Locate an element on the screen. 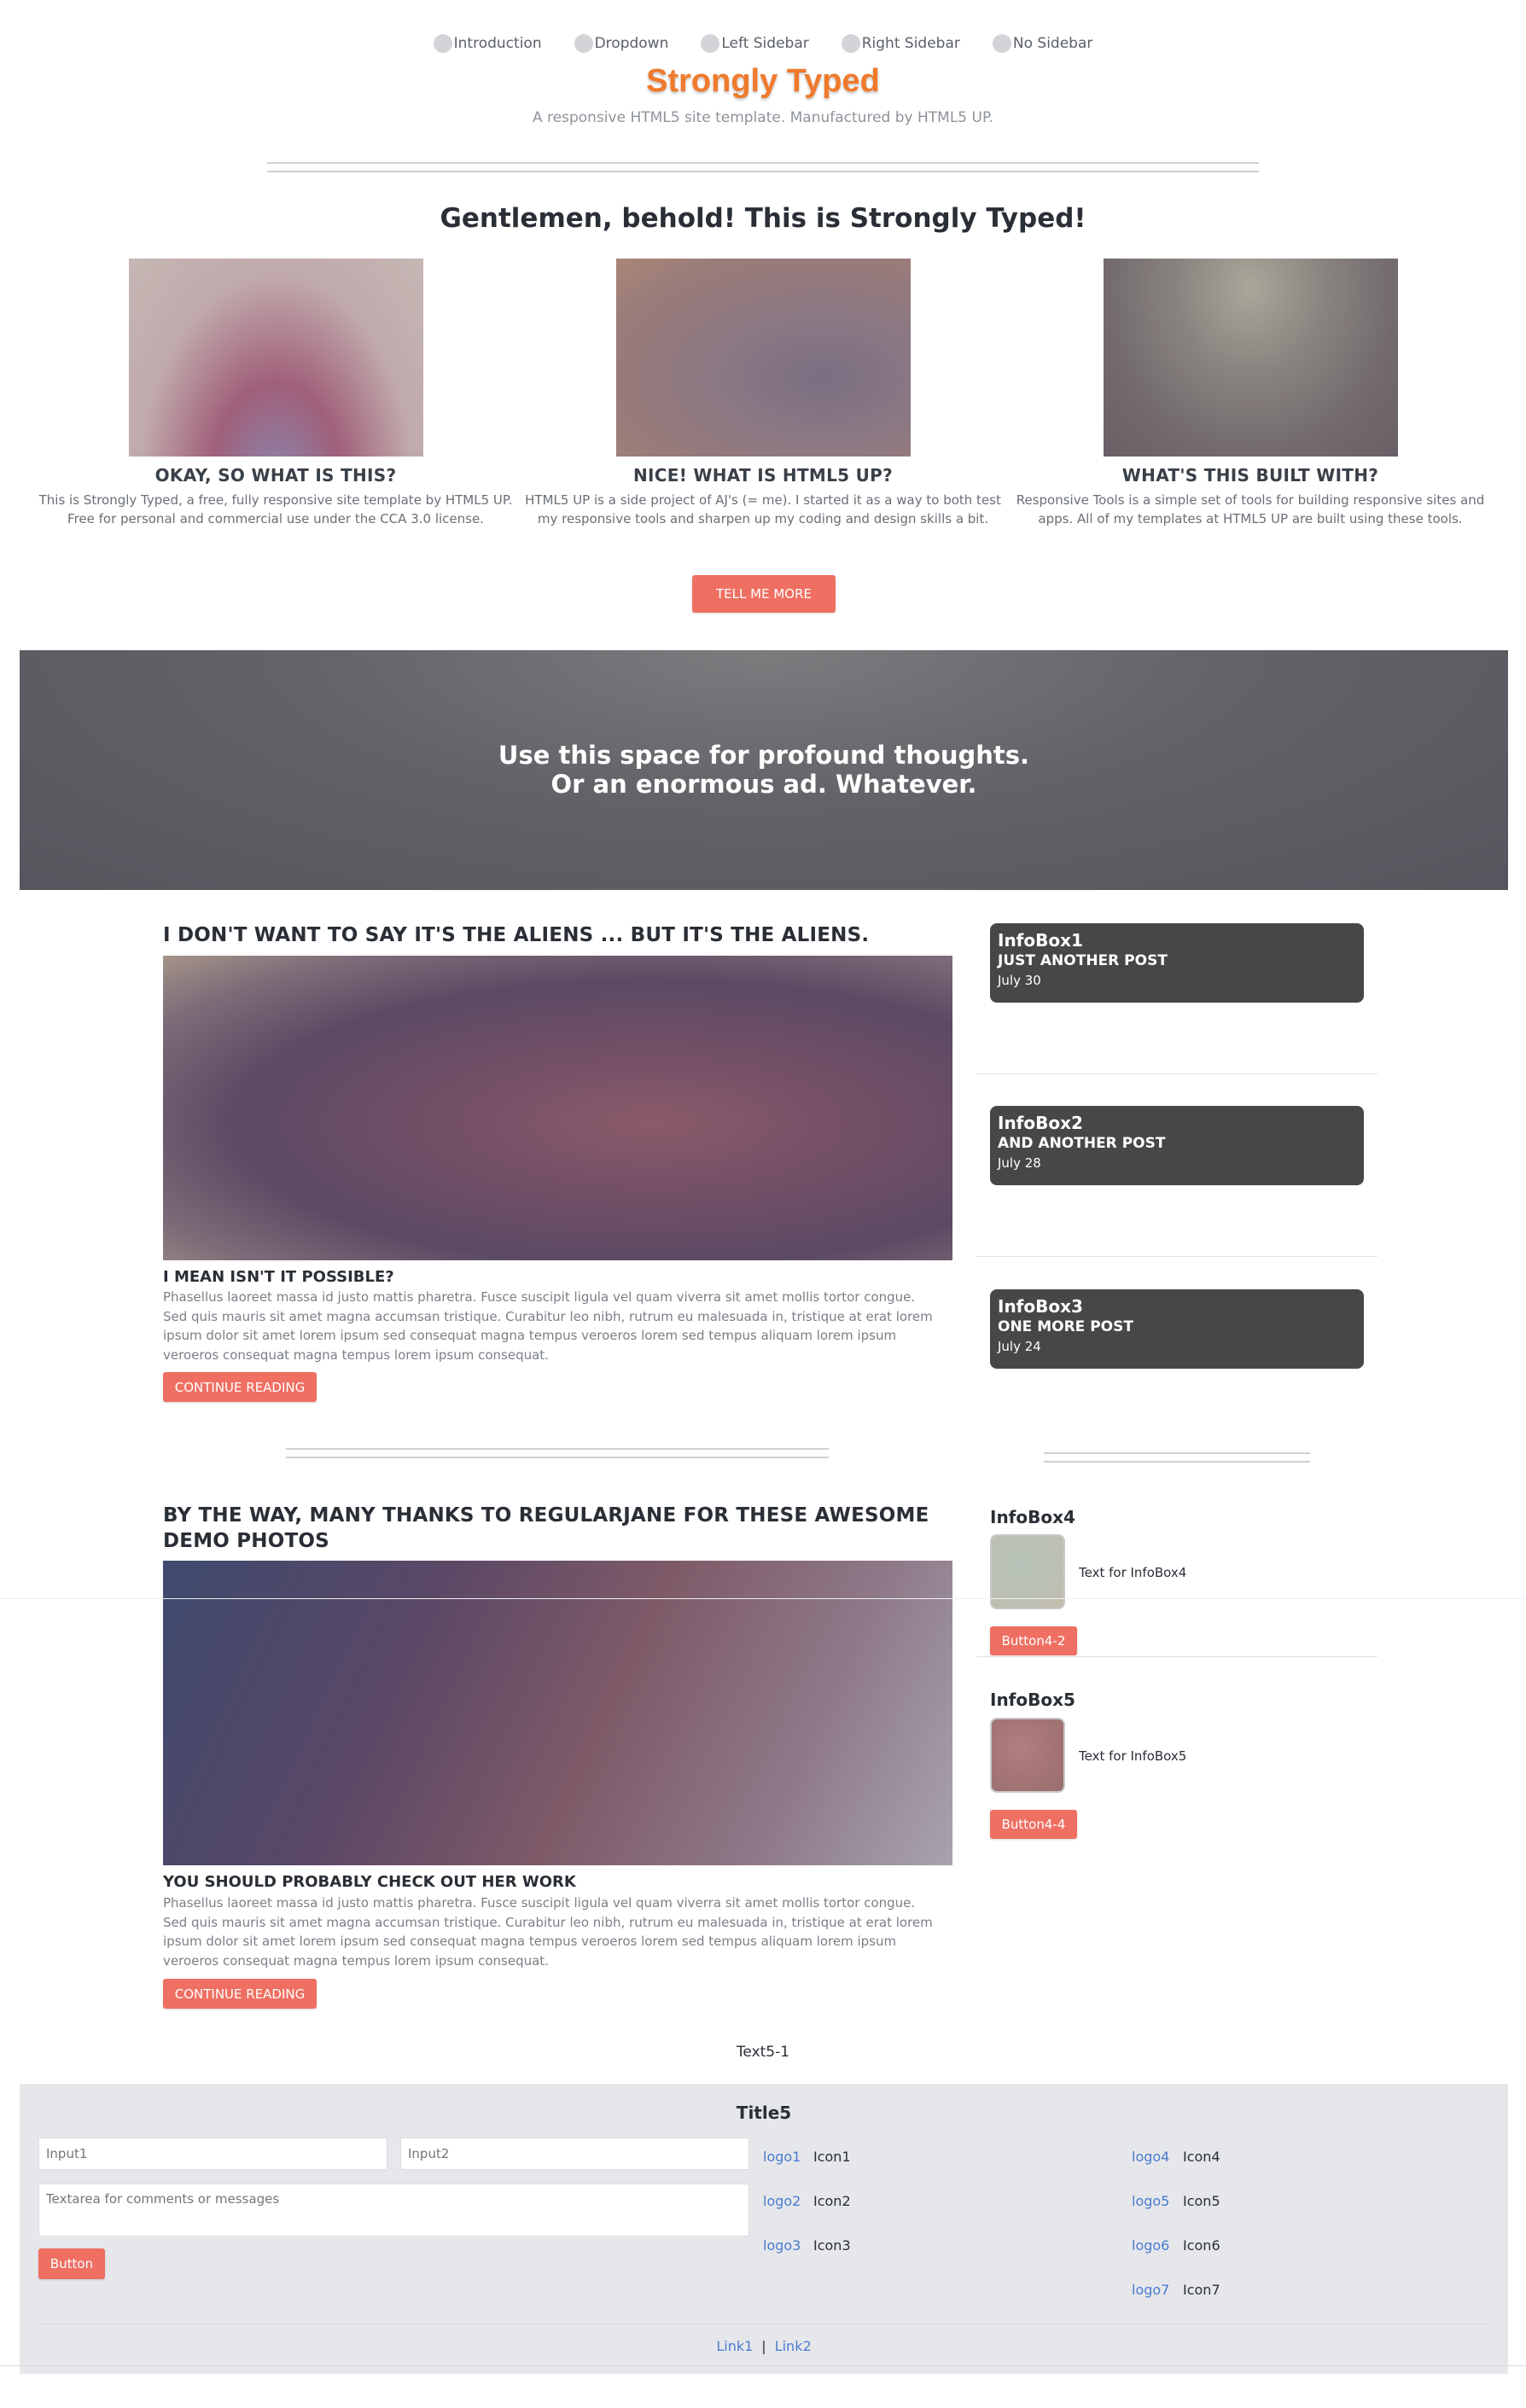 This screenshot has height=2408, width=1526. infobox-subtitle: JUST ANOTHER POST is located at coordinates (1083, 960).